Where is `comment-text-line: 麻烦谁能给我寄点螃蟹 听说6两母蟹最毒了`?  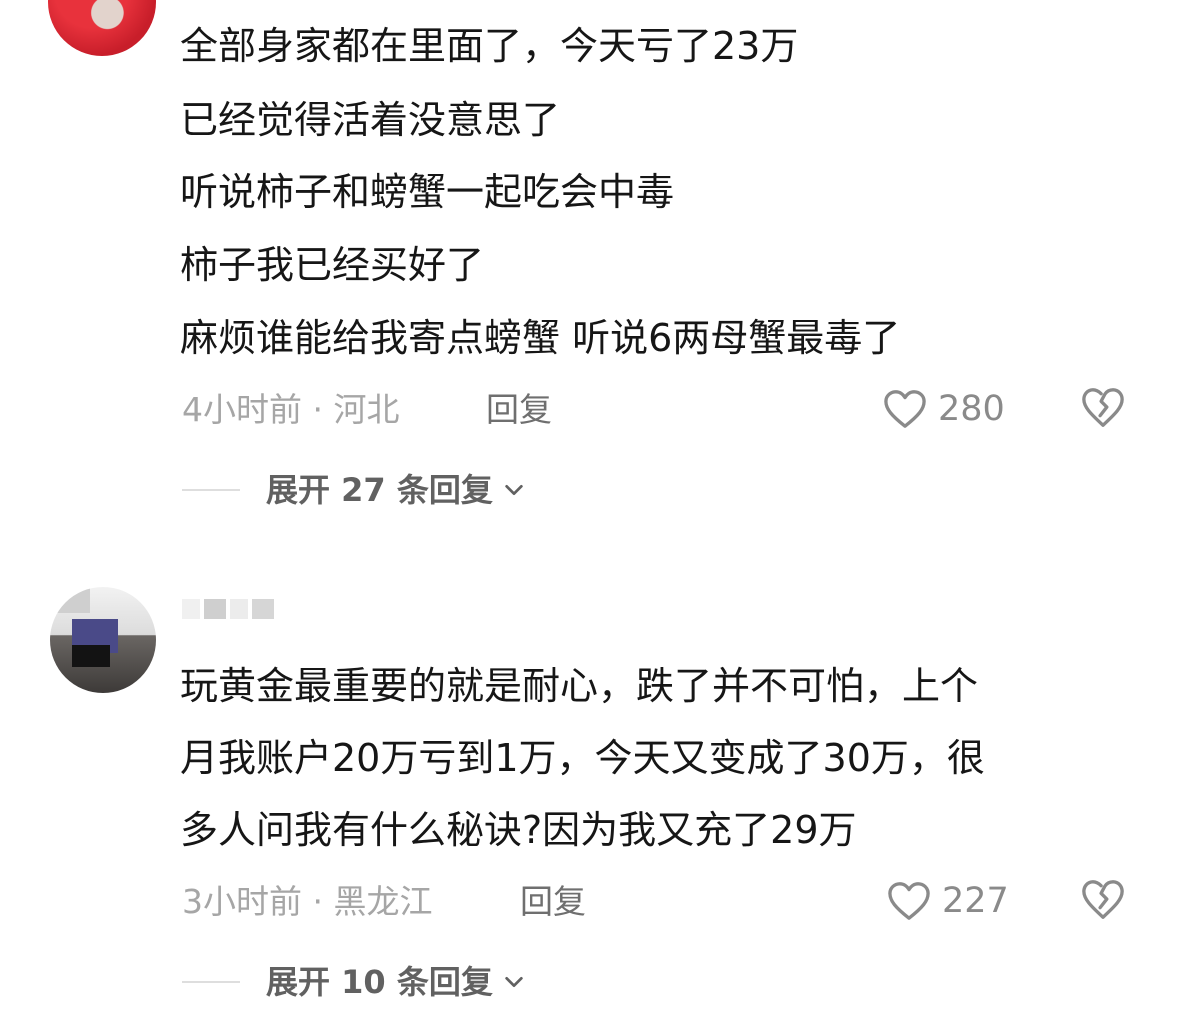 comment-text-line: 麻烦谁能给我寄点螃蟹 听说6两母蟹最毒了 is located at coordinates (540, 338).